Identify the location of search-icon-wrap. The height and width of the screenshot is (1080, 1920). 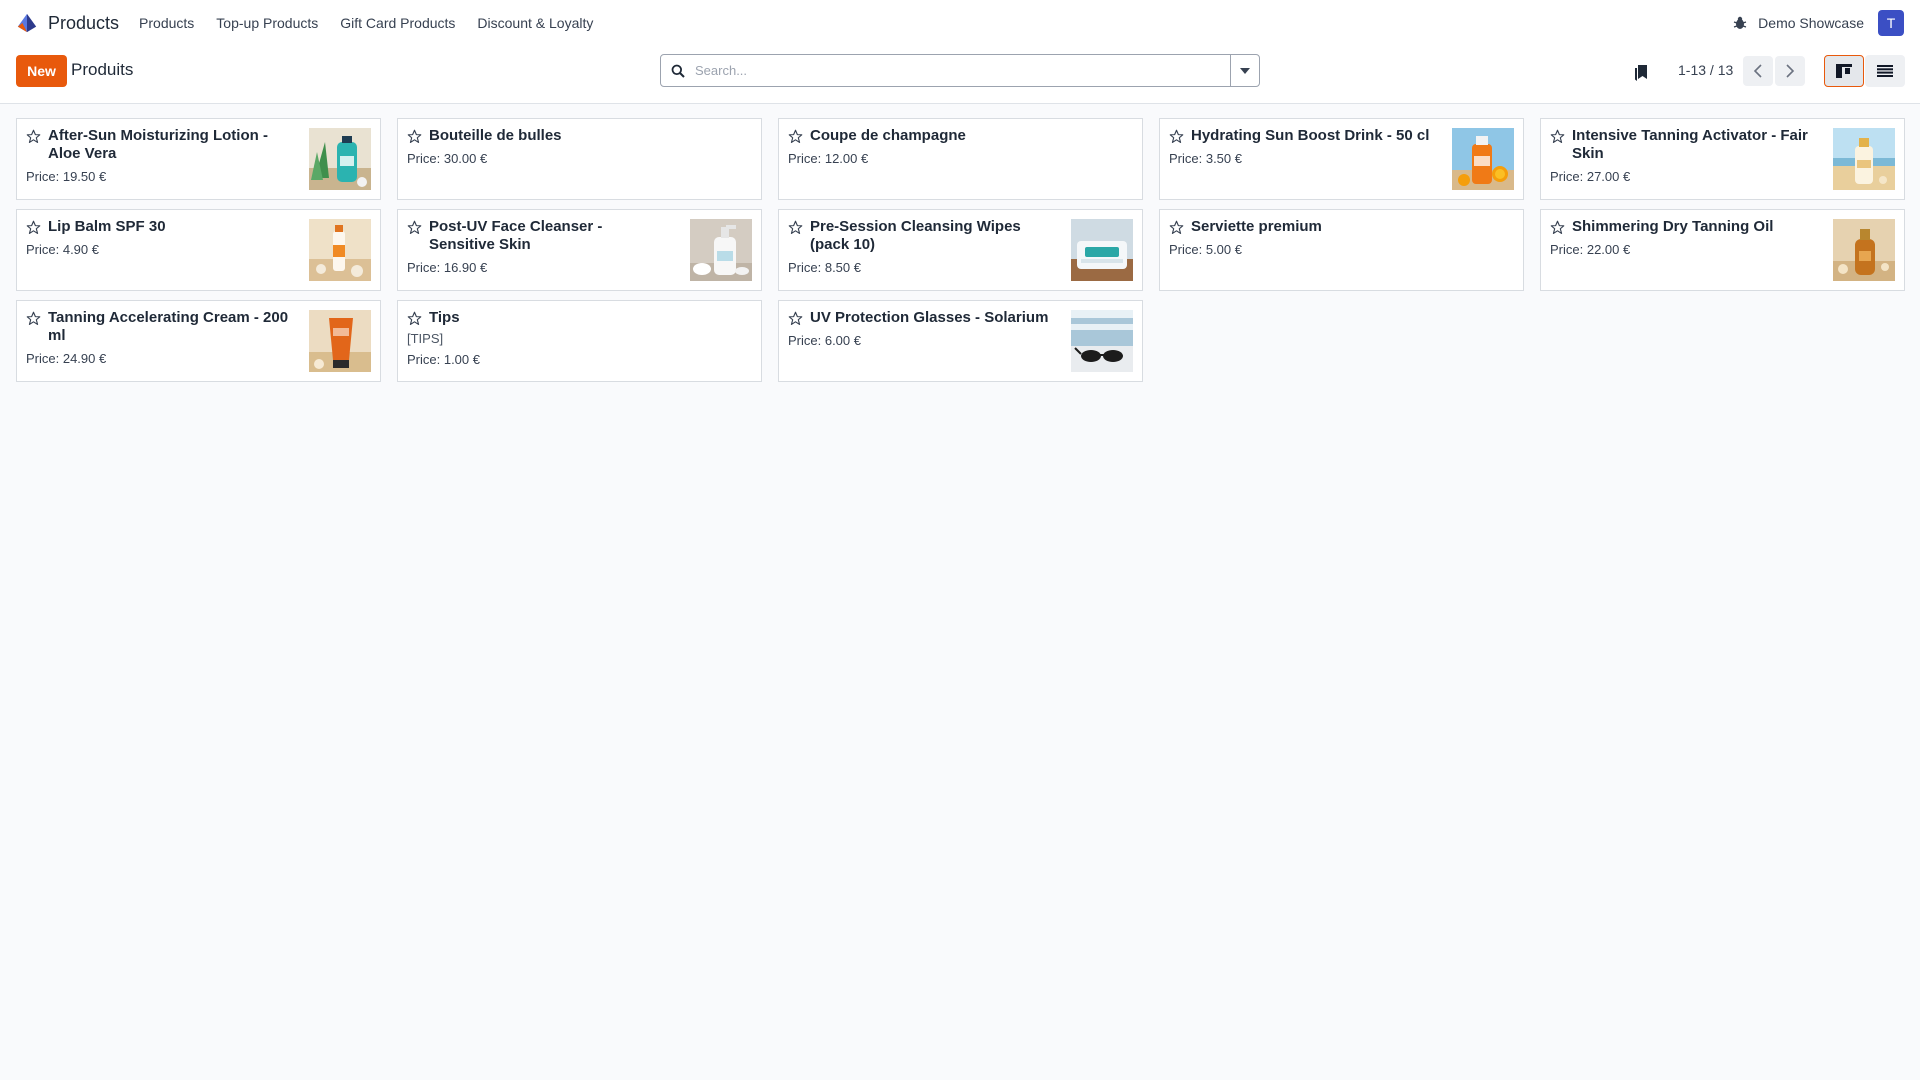
(678, 71).